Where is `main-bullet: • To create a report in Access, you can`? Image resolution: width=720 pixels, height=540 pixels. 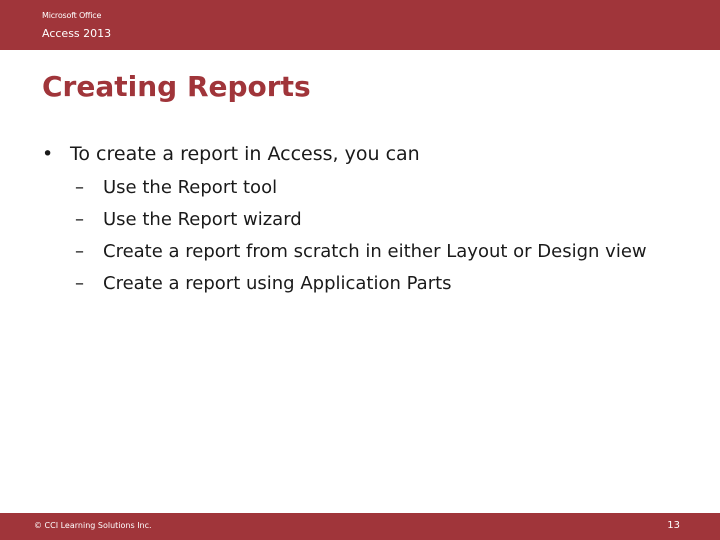 main-bullet: • To create a report in Access, you can is located at coordinates (231, 154).